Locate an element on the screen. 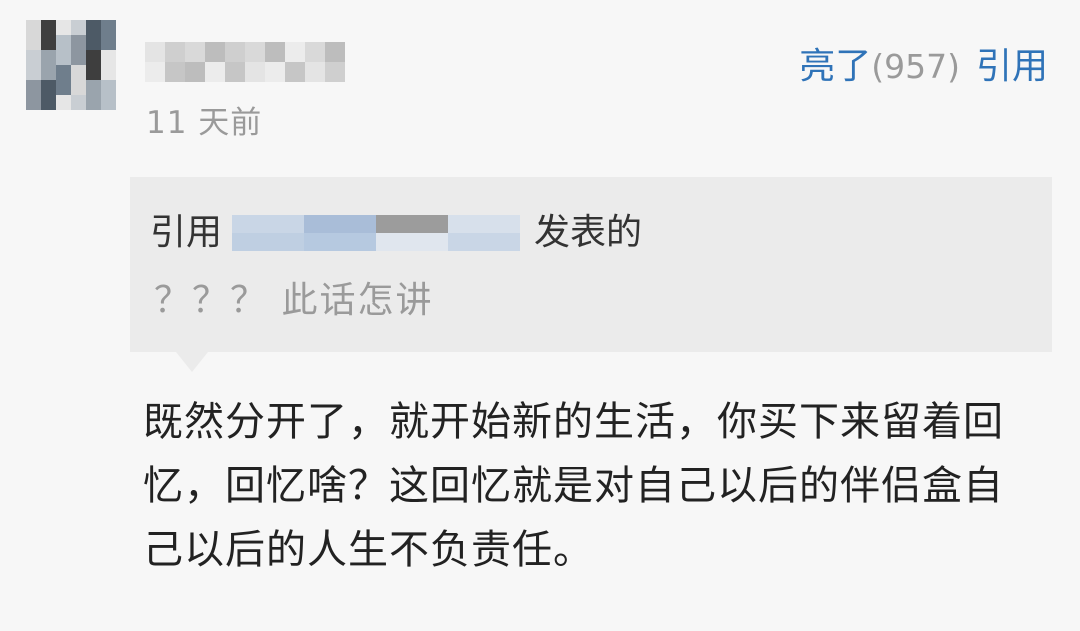 The image size is (1080, 631). quote-prefix: 引用 is located at coordinates (186, 232).